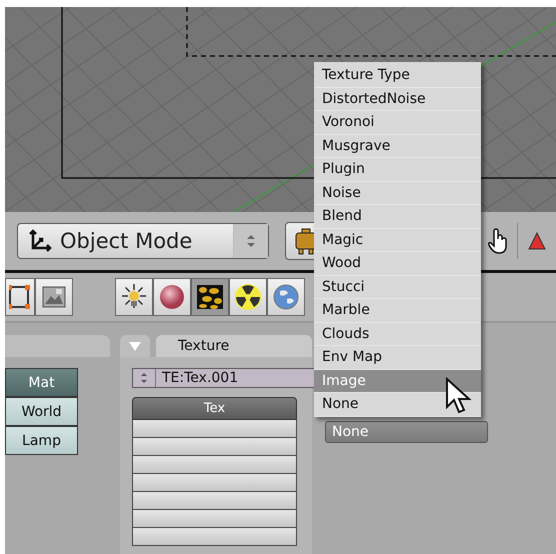 This screenshot has width=556, height=554. I want to click on triangle-icon, so click(537, 241).